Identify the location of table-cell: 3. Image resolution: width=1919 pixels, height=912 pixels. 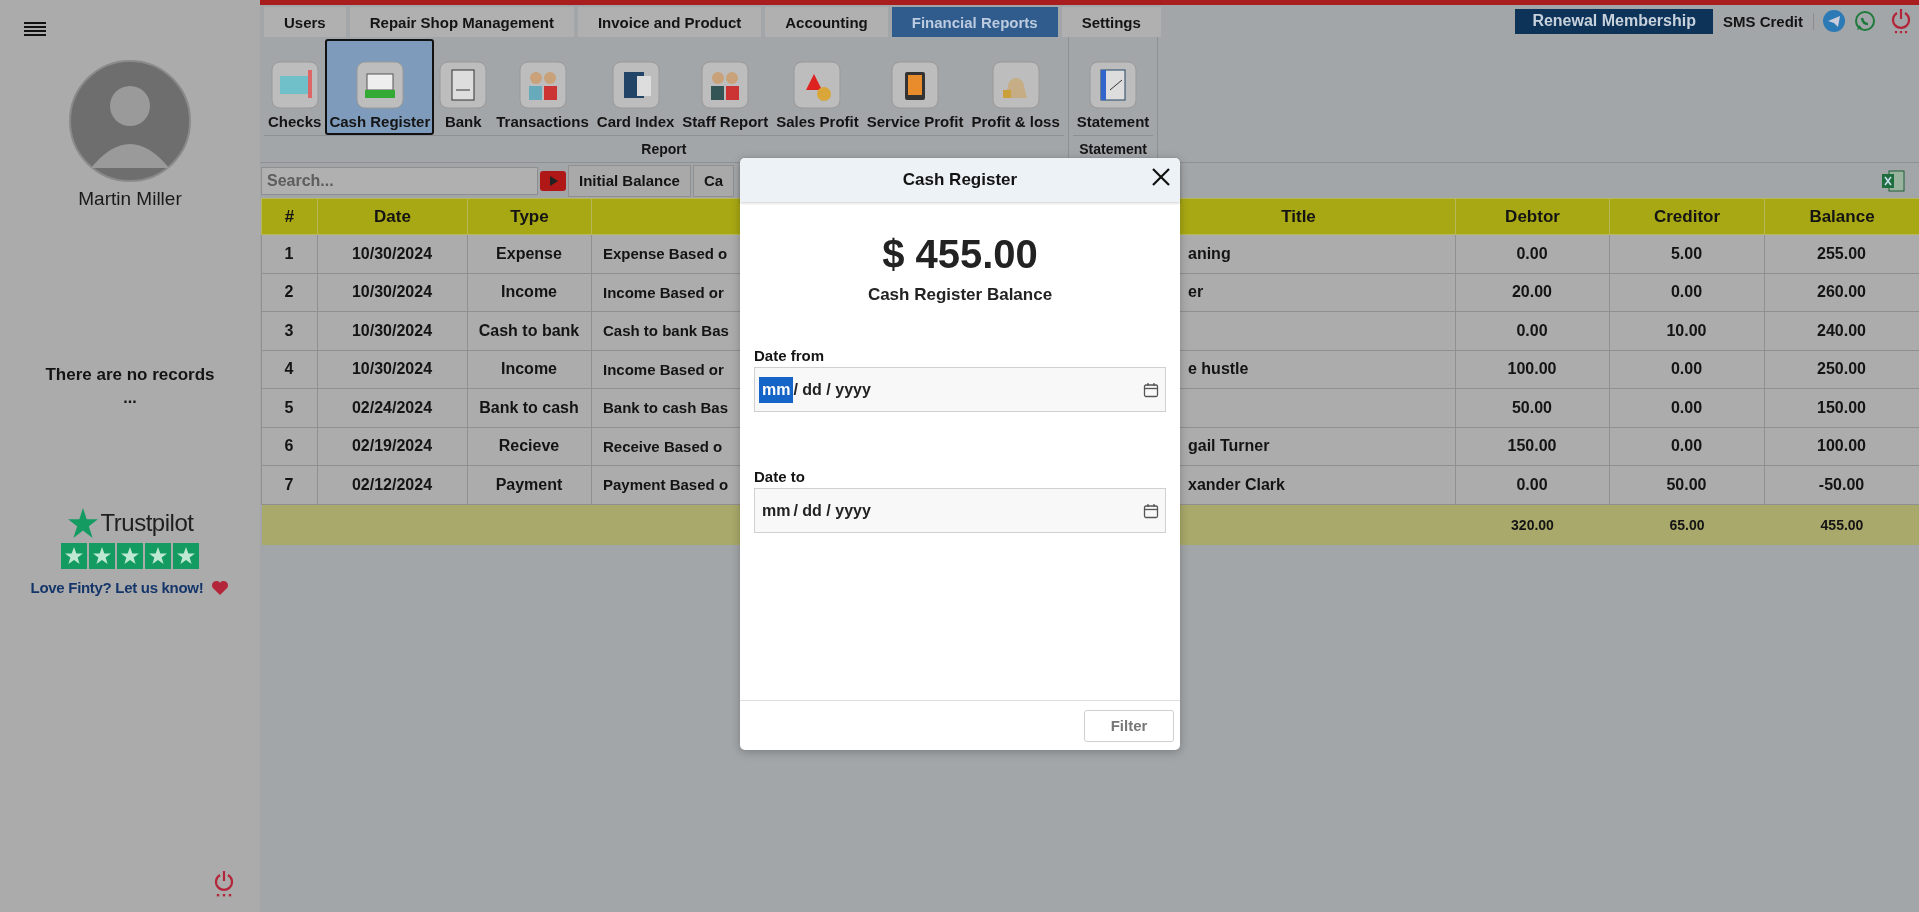
(289, 330).